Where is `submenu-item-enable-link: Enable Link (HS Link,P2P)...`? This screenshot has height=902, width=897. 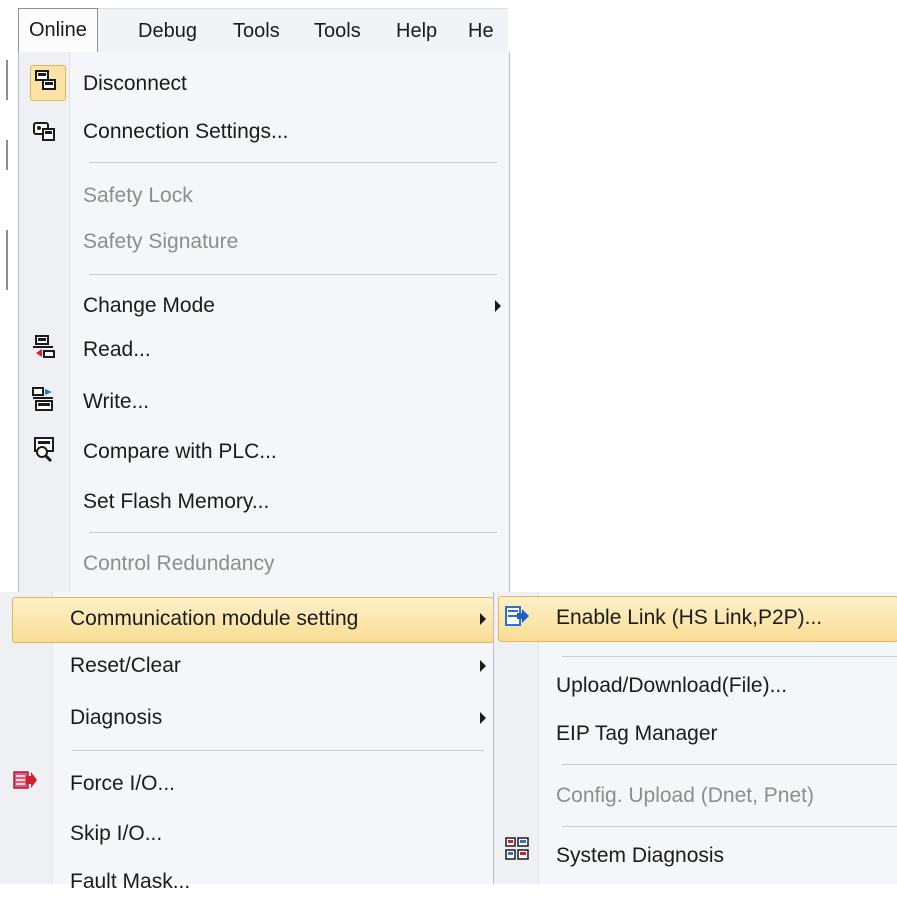
submenu-item-enable-link: Enable Link (HS Link,P2P)... is located at coordinates (726, 618).